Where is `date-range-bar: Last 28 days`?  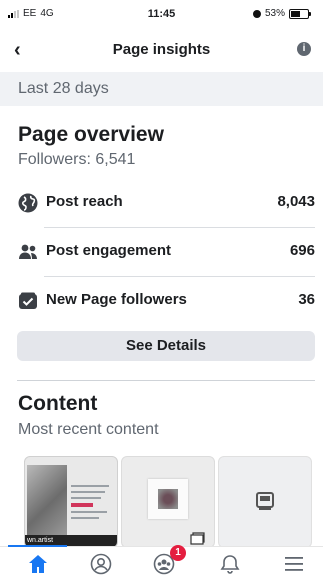
date-range-bar: Last 28 days is located at coordinates (161, 89).